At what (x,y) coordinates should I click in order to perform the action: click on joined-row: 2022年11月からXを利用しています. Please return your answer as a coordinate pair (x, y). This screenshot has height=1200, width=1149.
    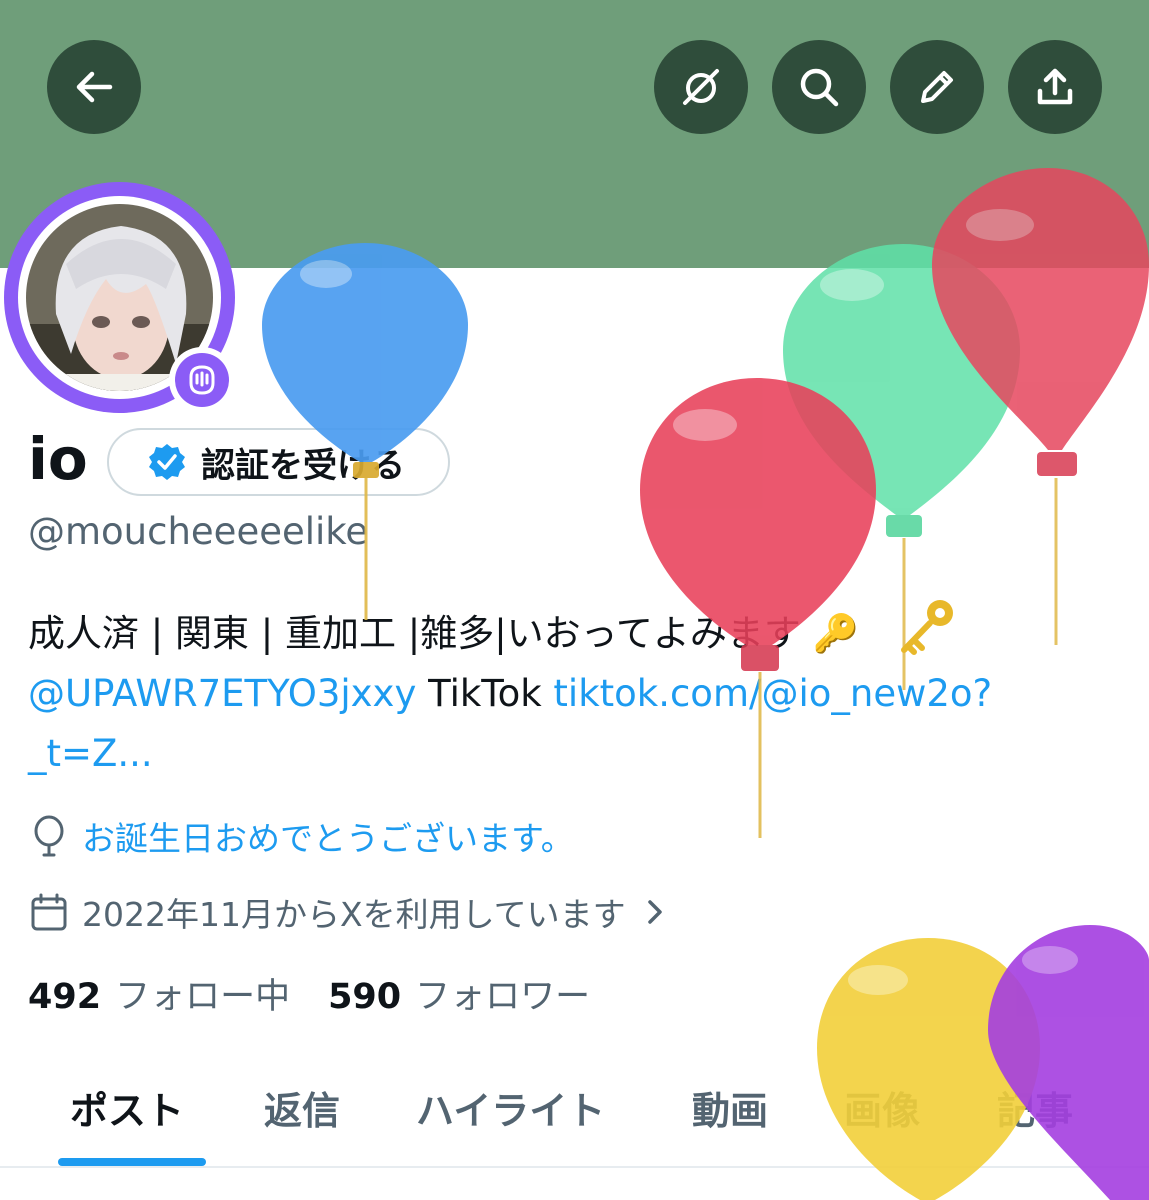
    Looking at the image, I should click on (357, 912).